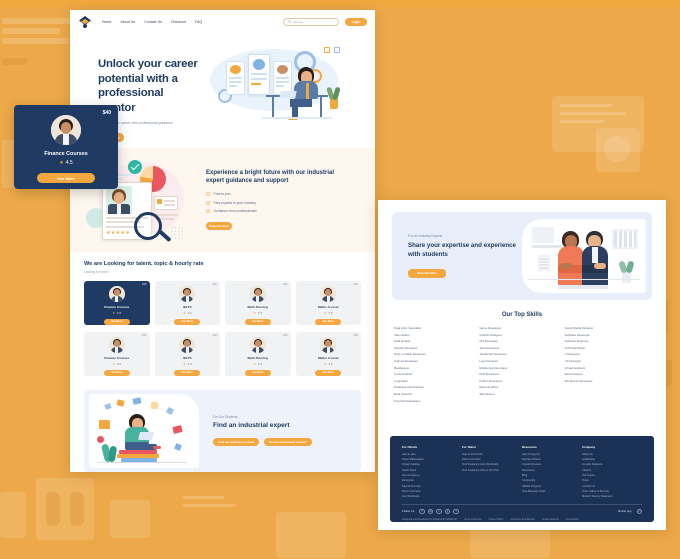 The image size is (680, 559). What do you see at coordinates (612, 454) in the screenshot?
I see `footer-link: About Us` at bounding box center [612, 454].